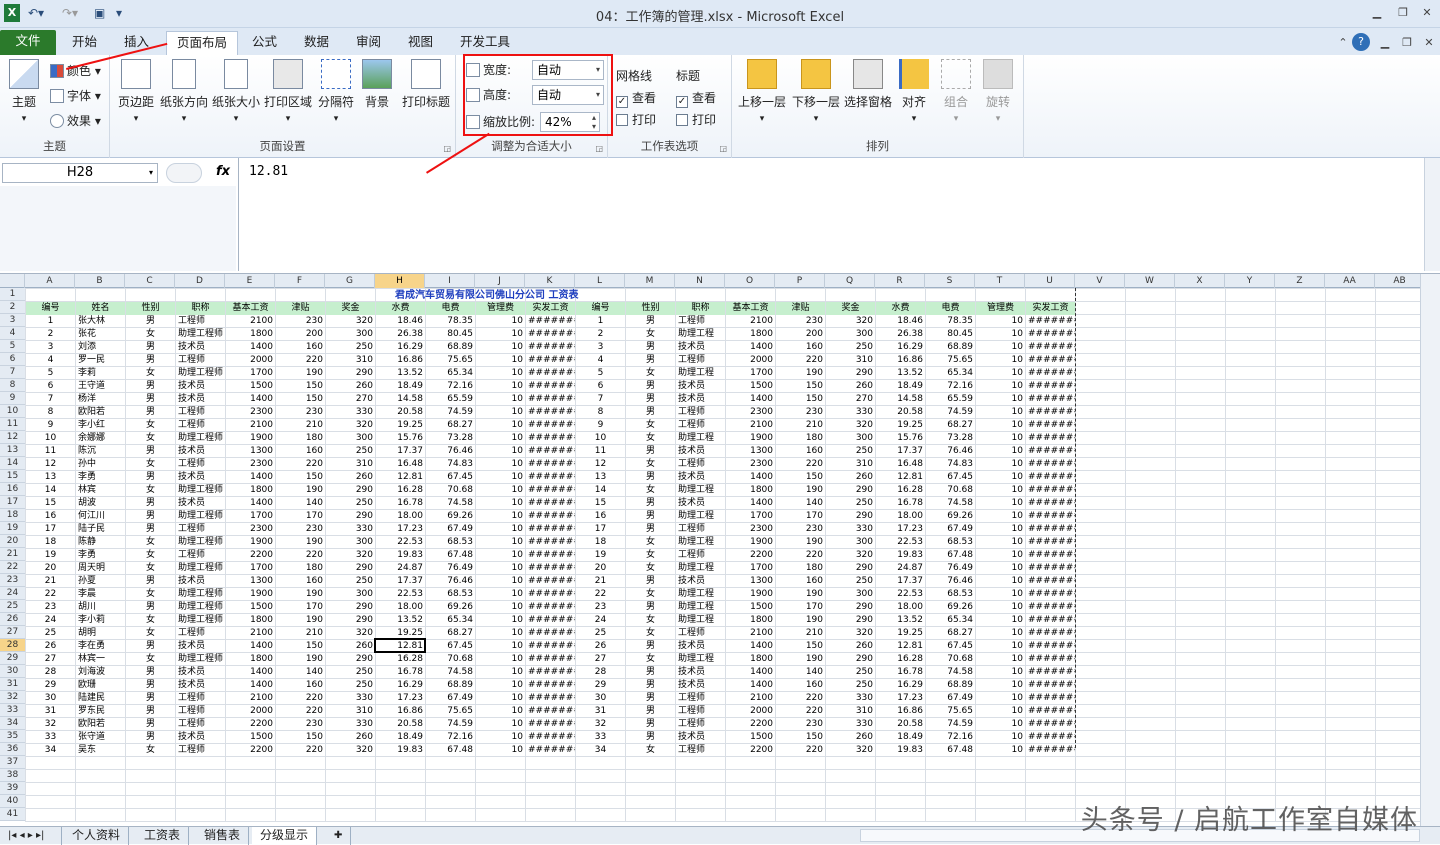  Describe the element at coordinates (350, 477) in the screenshot. I see `cell: 260` at that location.